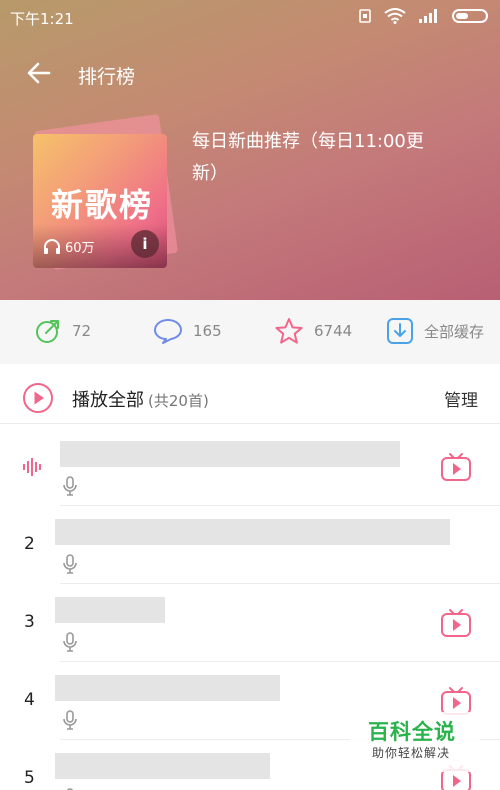 The height and width of the screenshot is (790, 500). I want to click on track-row: 2, so click(250, 545).